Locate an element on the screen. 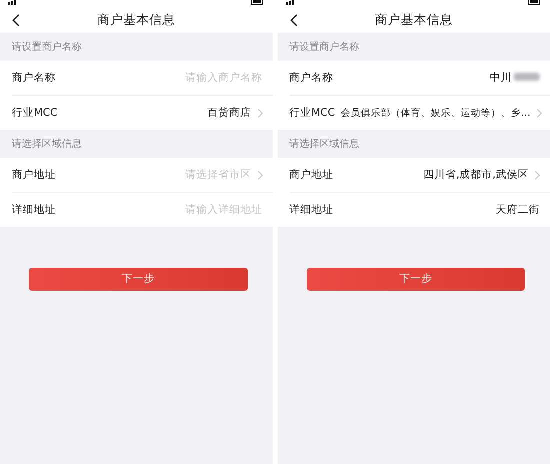  field-value: 中川 is located at coordinates (440, 78).